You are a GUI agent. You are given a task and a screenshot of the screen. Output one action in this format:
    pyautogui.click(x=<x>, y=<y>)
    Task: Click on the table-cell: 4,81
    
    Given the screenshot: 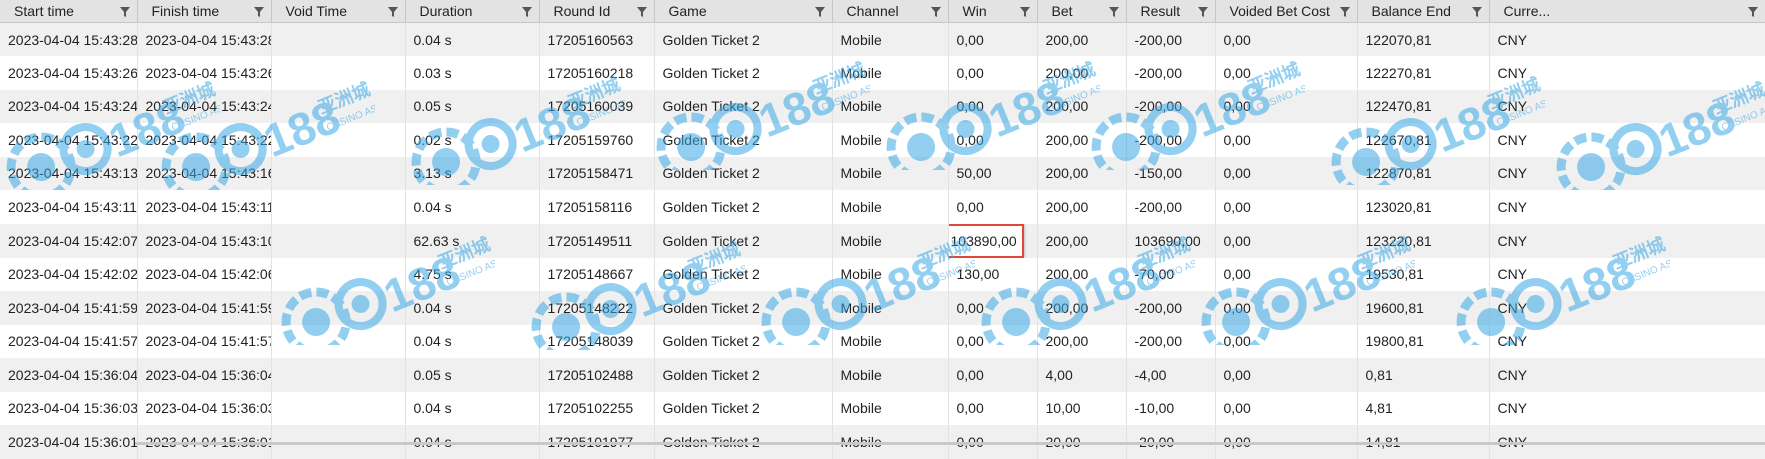 What is the action you would take?
    pyautogui.click(x=1423, y=408)
    